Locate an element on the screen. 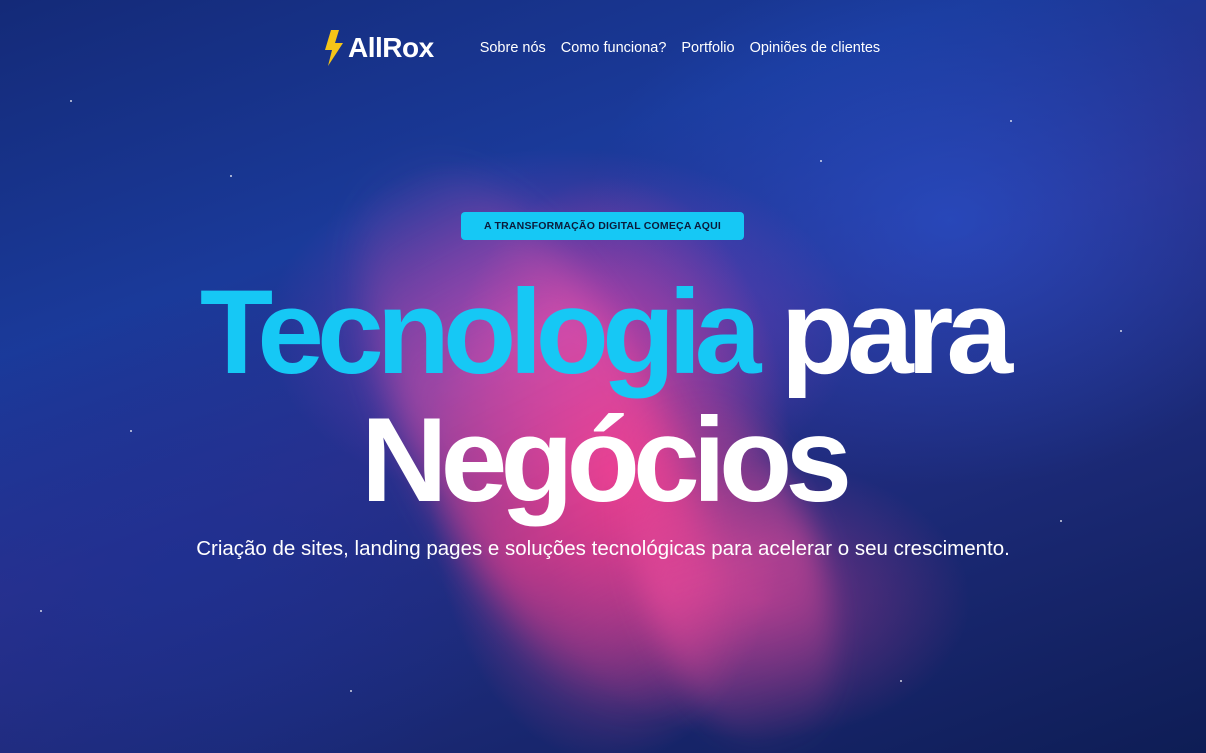 The width and height of the screenshot is (1206, 753). hero-badge: A TRANSFORMAÇÃO DIGITAL COMEÇA AQUI is located at coordinates (602, 226).